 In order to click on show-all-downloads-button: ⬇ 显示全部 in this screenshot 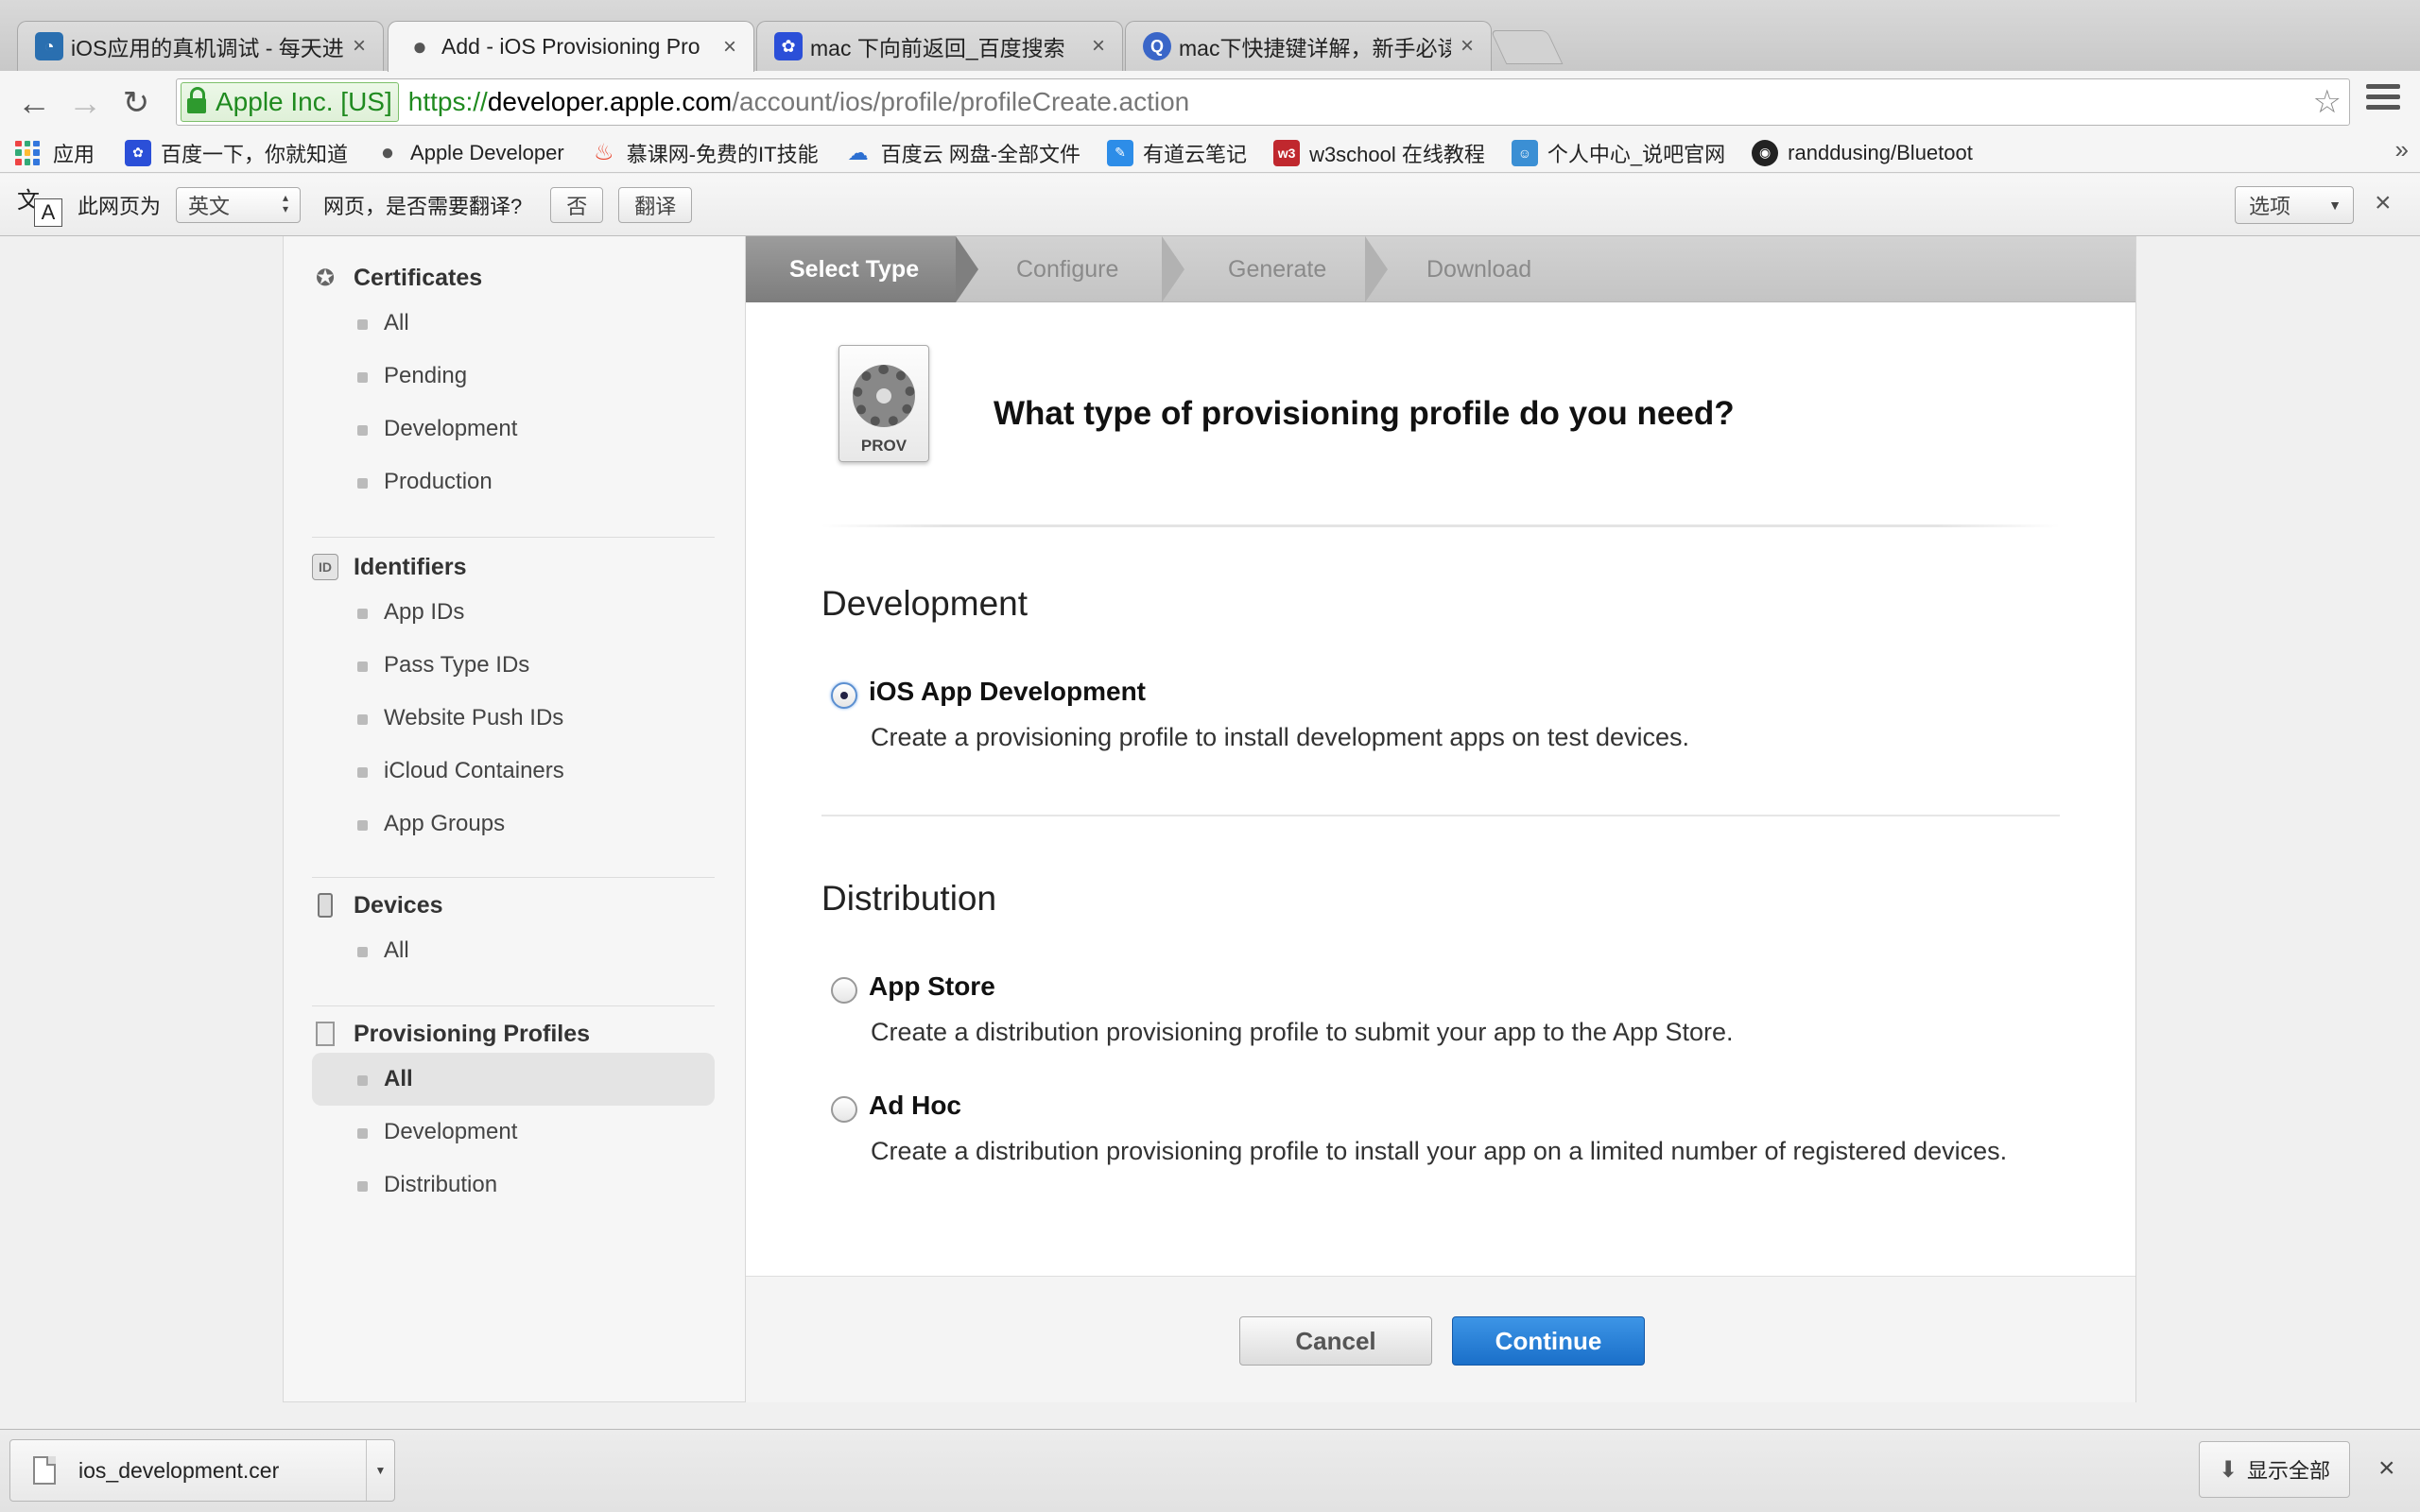, I will do `click(2274, 1469)`.